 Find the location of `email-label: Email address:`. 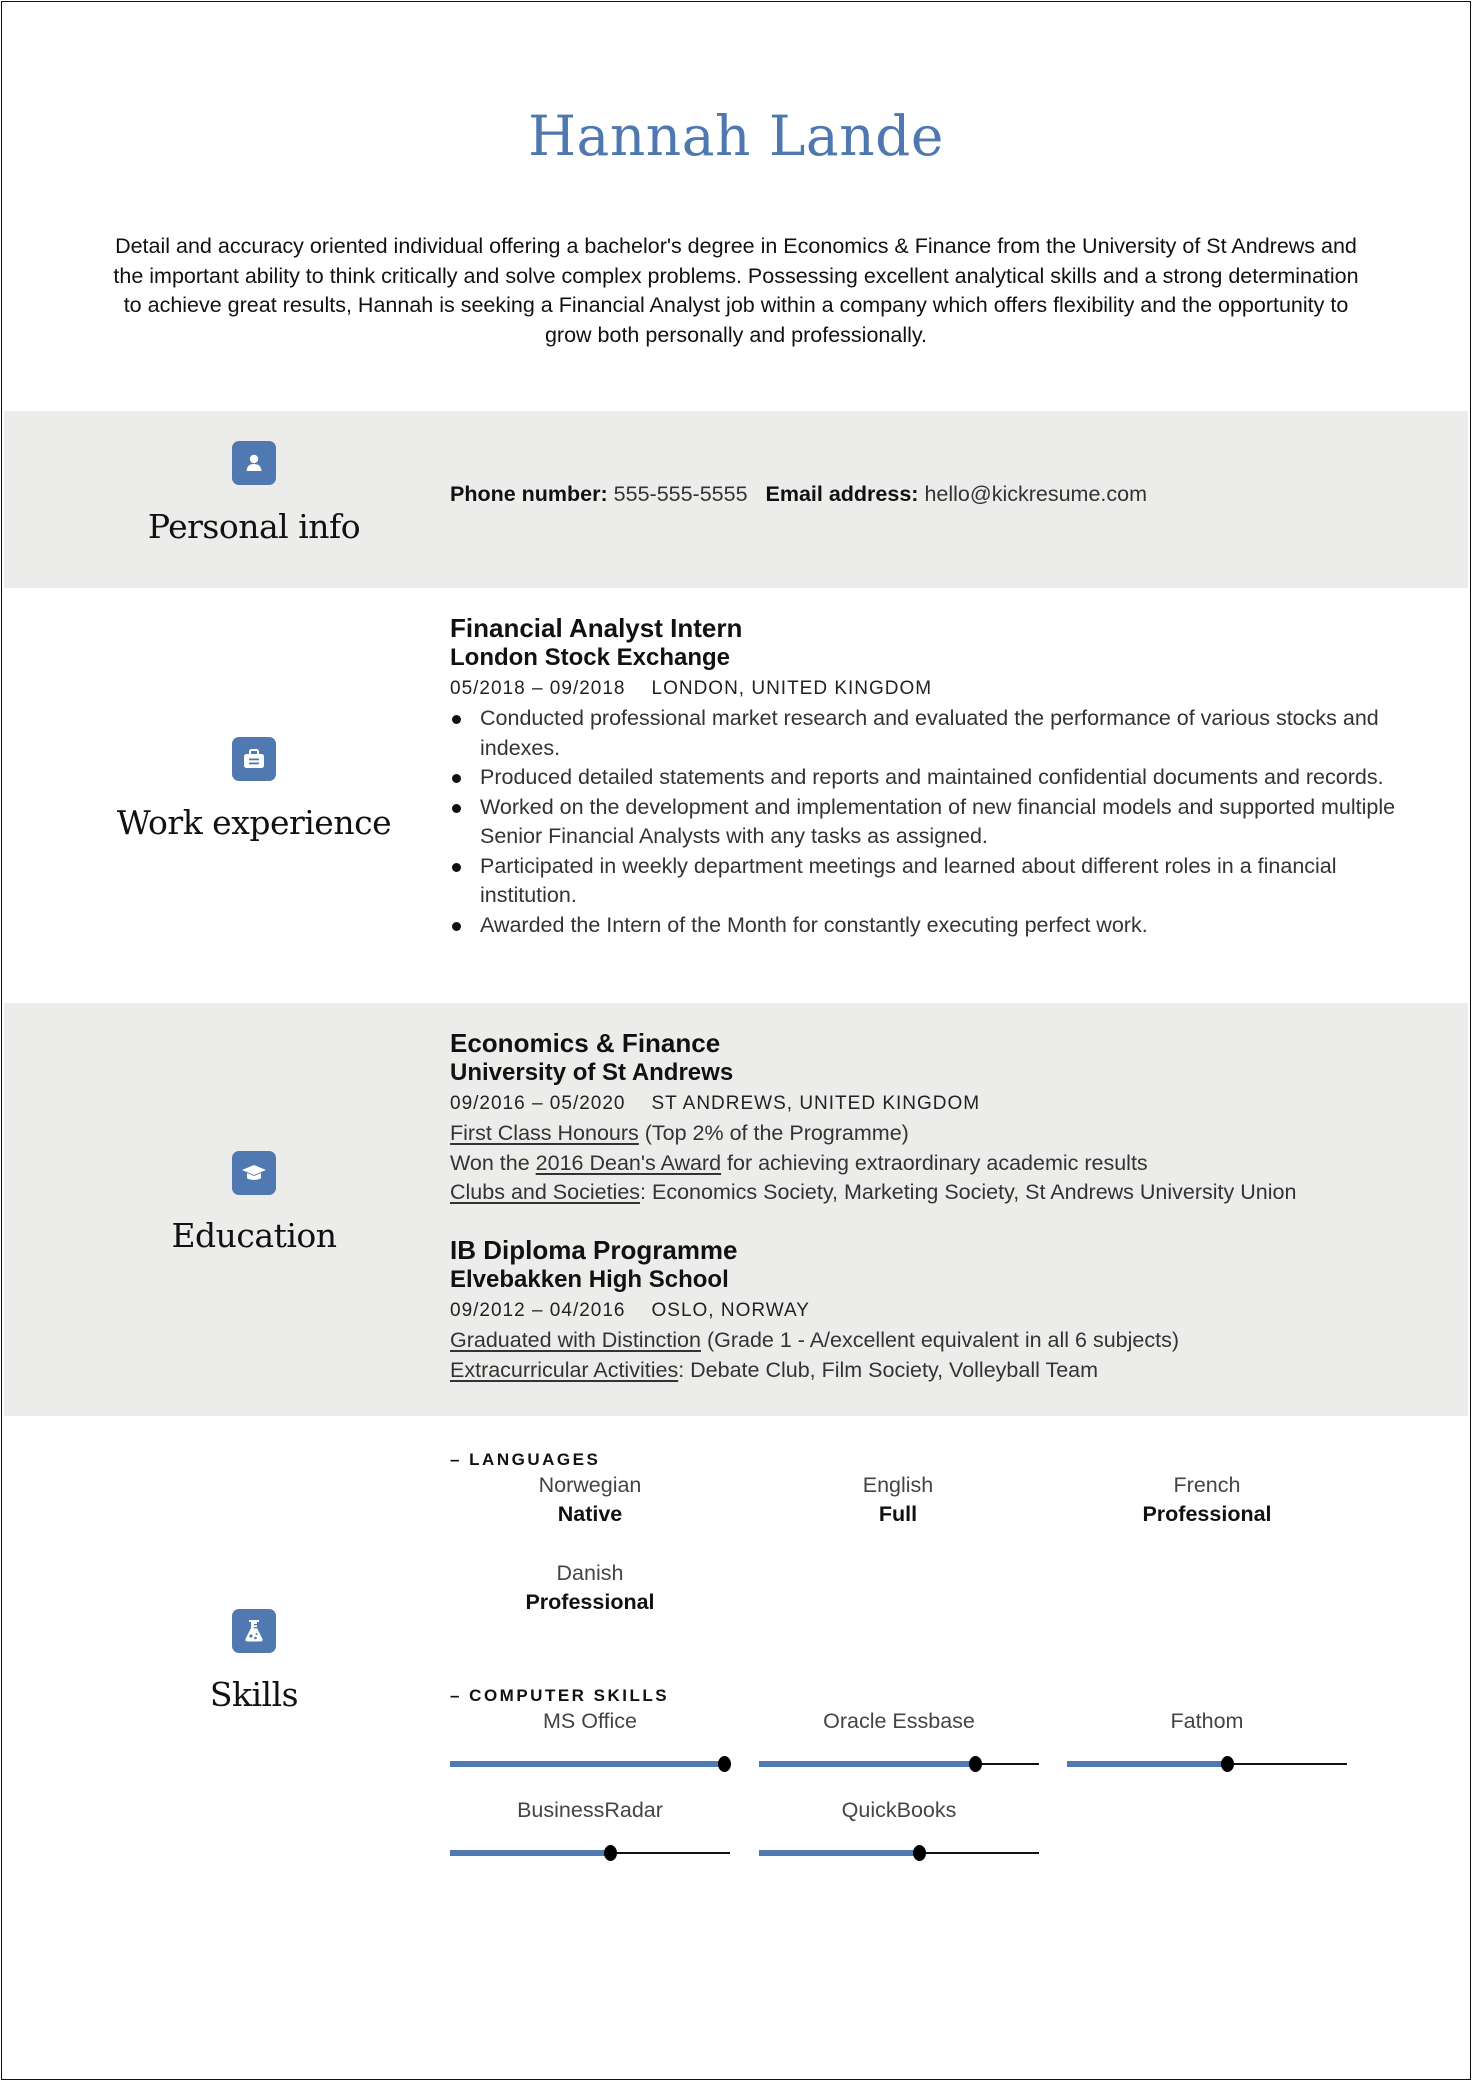

email-label: Email address: is located at coordinates (842, 494).